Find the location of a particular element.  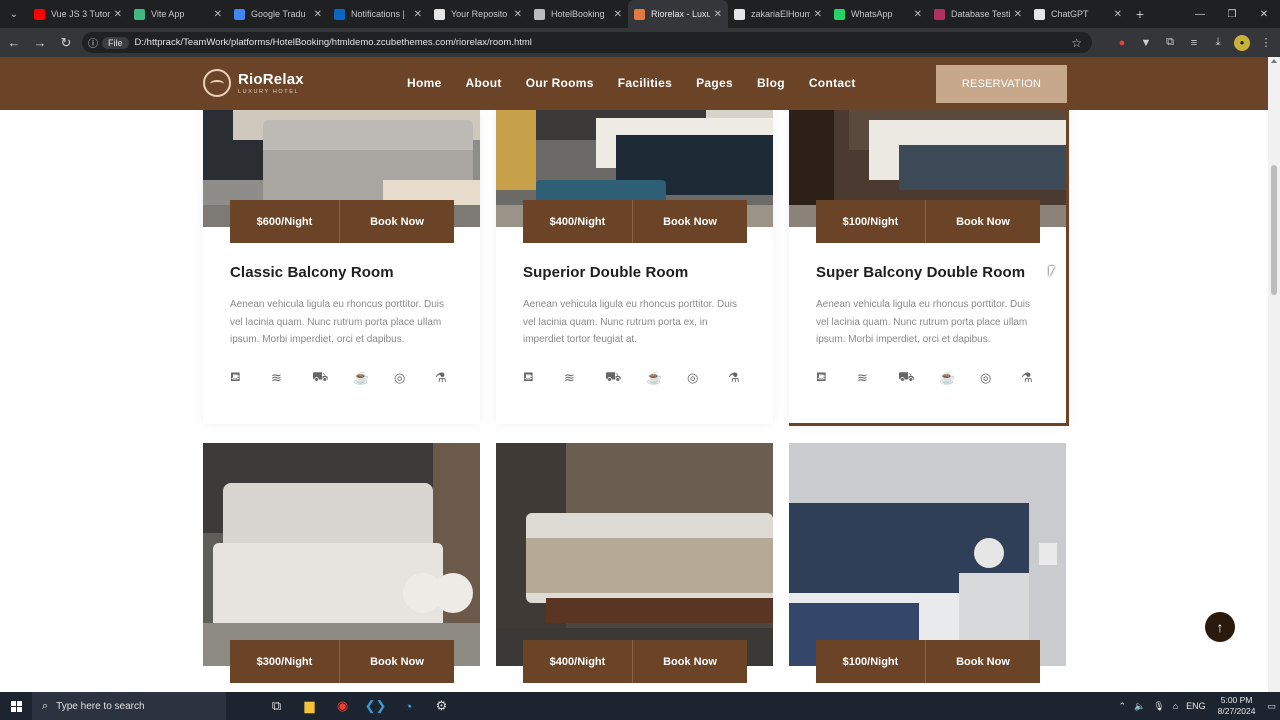

browser-tab: Database Testi ✕ is located at coordinates (978, 14).